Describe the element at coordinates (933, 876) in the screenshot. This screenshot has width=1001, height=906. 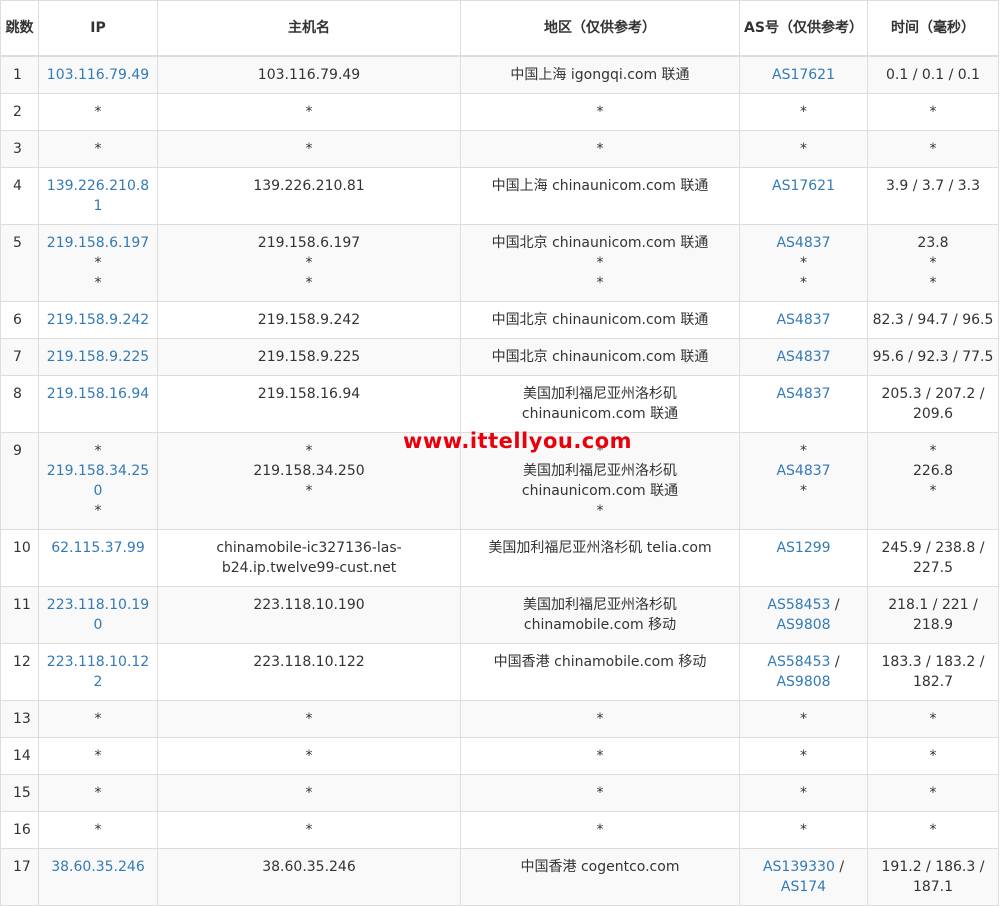
I see `time-cell: 191.2 / 186.3 / 187.1` at that location.